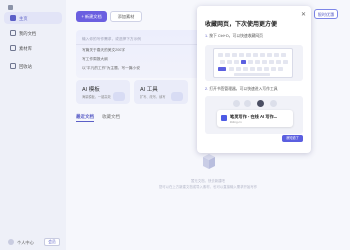 The height and width of the screenshot is (250, 350). Describe the element at coordinates (23, 18) in the screenshot. I see `sidebar-item-label: 主页` at that location.